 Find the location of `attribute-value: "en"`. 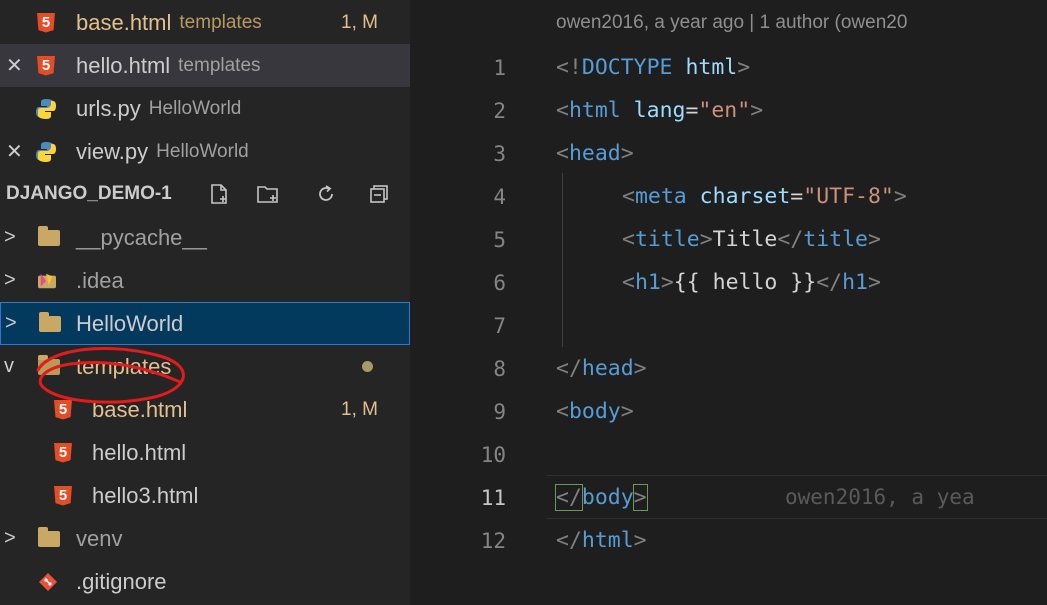

attribute-value: "en" is located at coordinates (724, 110).